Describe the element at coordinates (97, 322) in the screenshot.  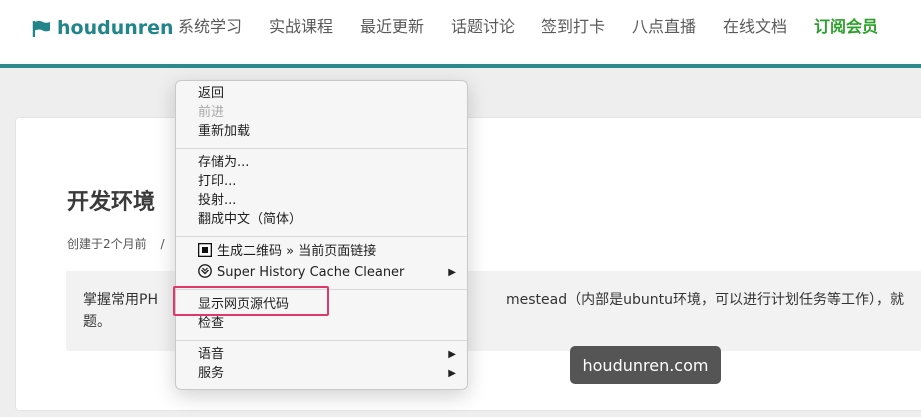
I see `intro-text-line2: 题。` at that location.